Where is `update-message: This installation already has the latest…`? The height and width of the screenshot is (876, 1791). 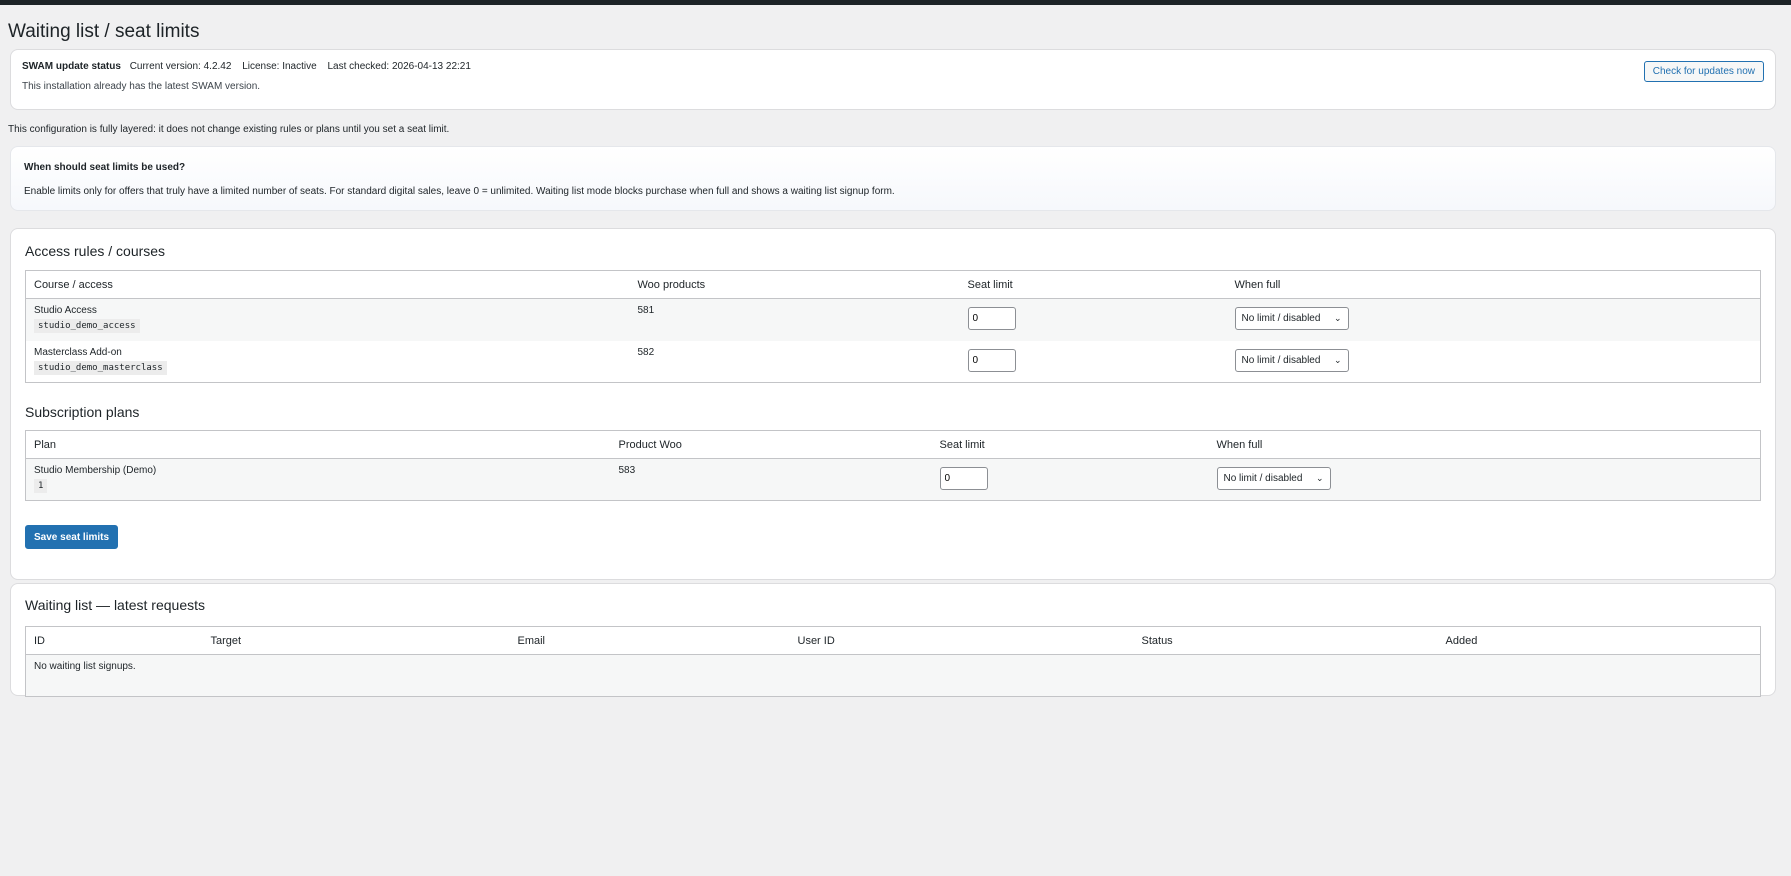
update-message: This installation already has the latest… is located at coordinates (141, 86).